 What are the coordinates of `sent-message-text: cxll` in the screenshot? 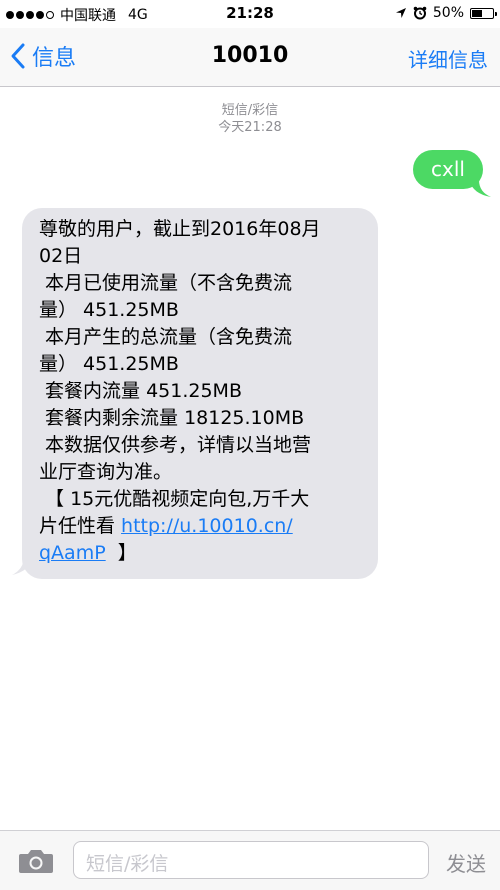 It's located at (448, 169).